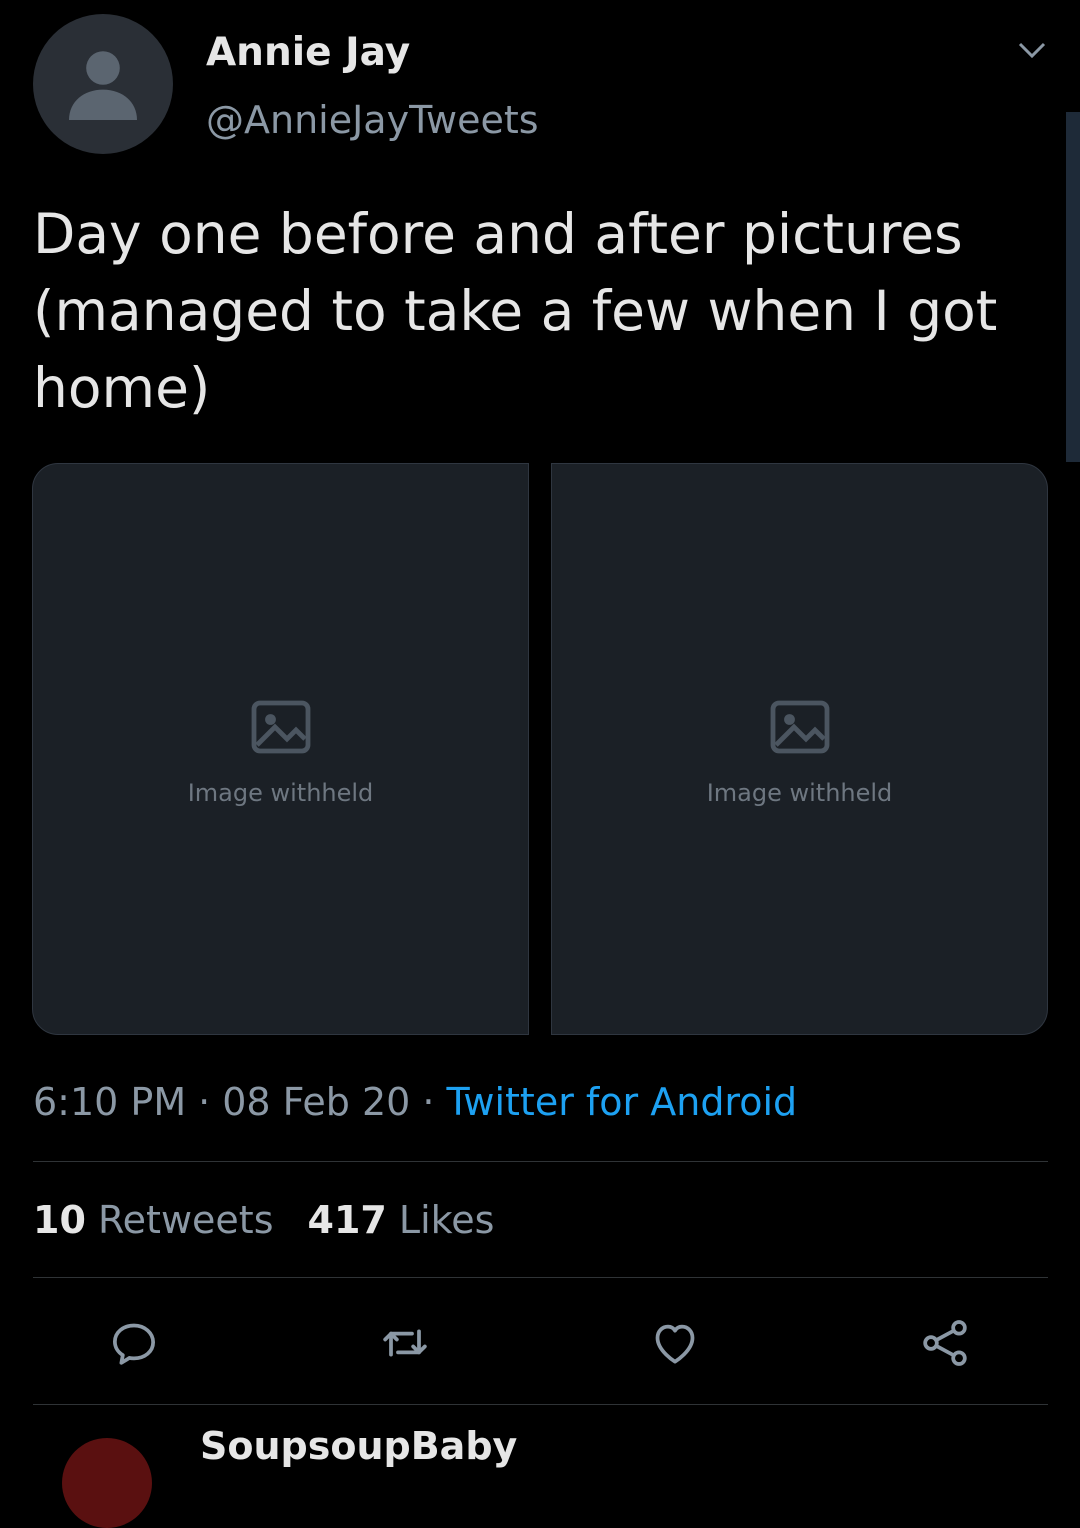  I want to click on tweet-meta: 6:10 PM · 08 Feb 20 · Twitter for Android, so click(415, 1102).